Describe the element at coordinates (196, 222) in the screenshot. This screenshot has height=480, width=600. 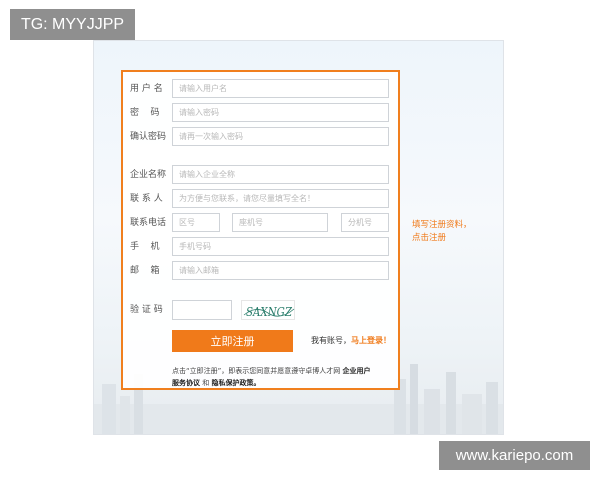
I see `area-code-input` at that location.